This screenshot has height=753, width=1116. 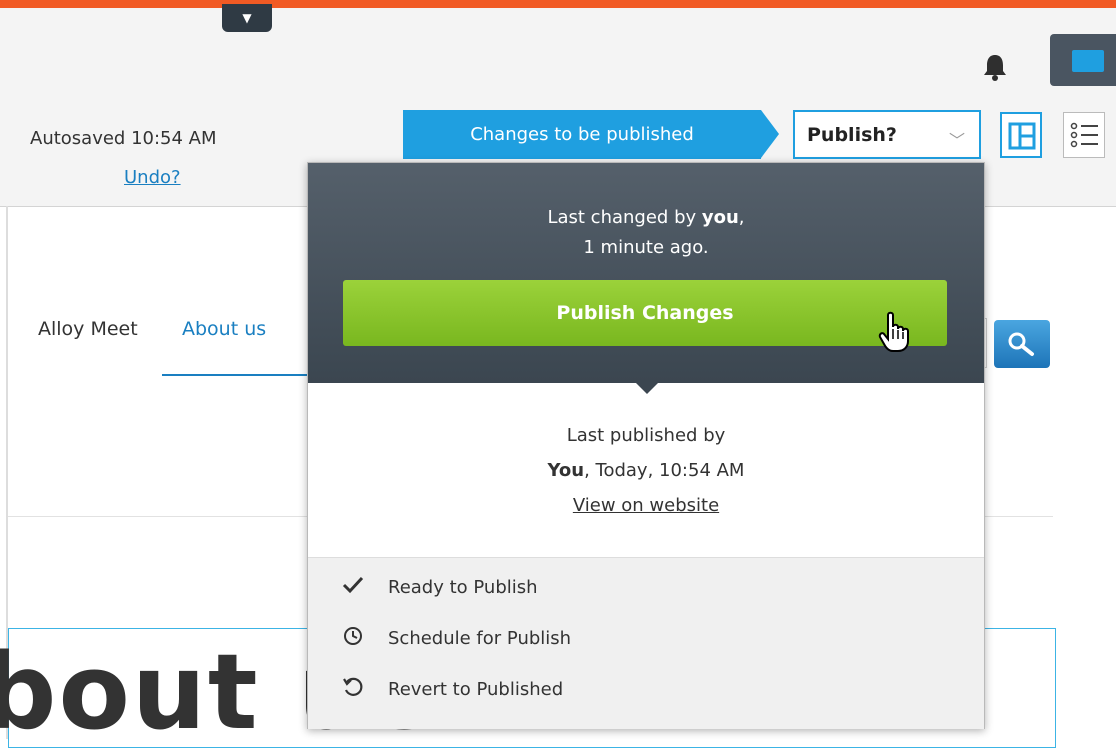 I want to click on last-published-user: You, so click(x=566, y=470).